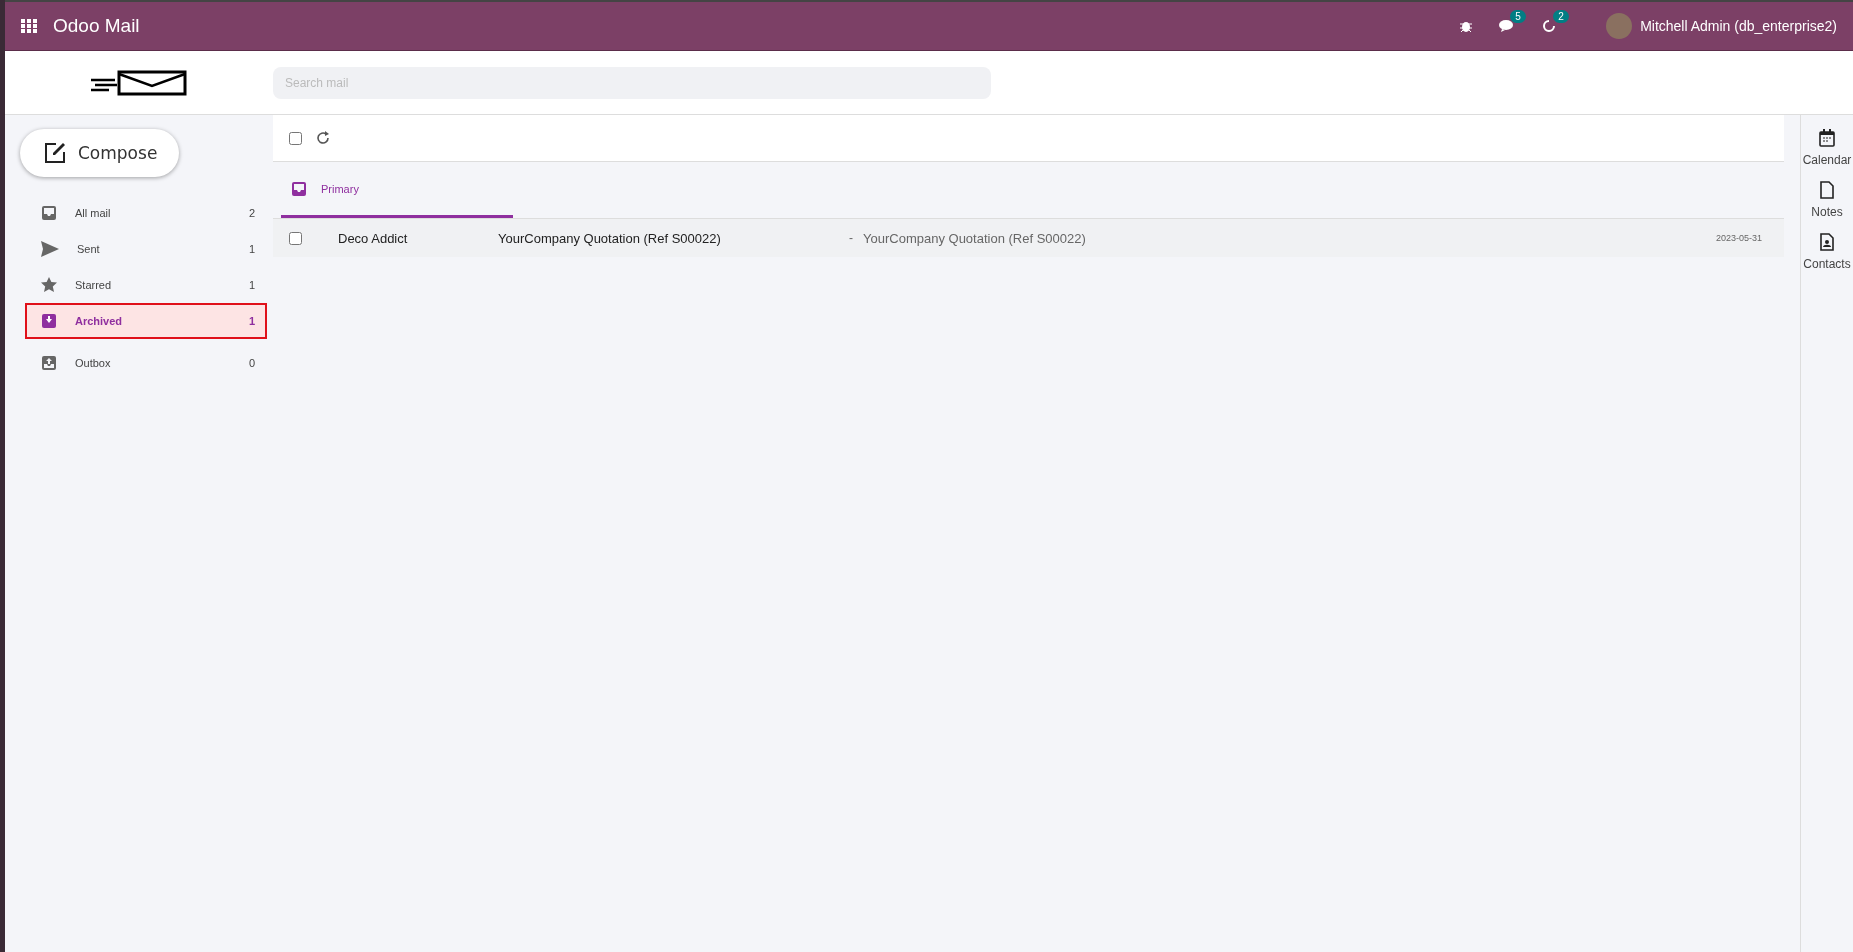 This screenshot has height=952, width=1853. I want to click on message-subject: YourCompany Quotation (Ref S00022), so click(610, 238).